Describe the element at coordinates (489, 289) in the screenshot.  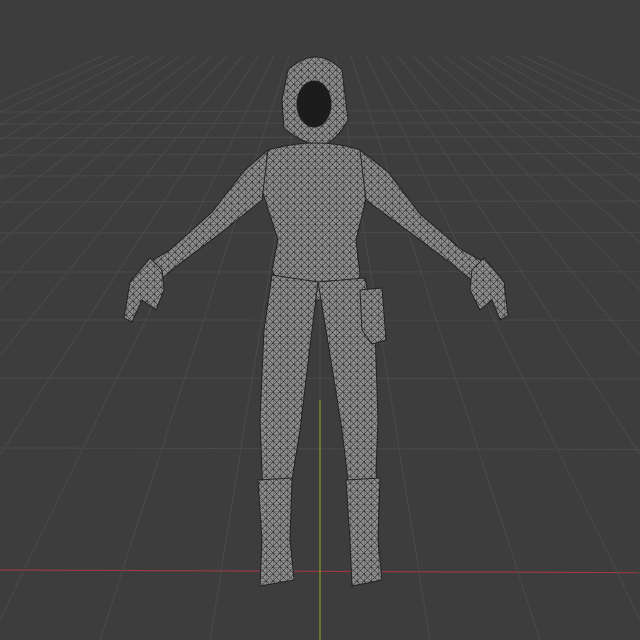
I see `right-hand` at that location.